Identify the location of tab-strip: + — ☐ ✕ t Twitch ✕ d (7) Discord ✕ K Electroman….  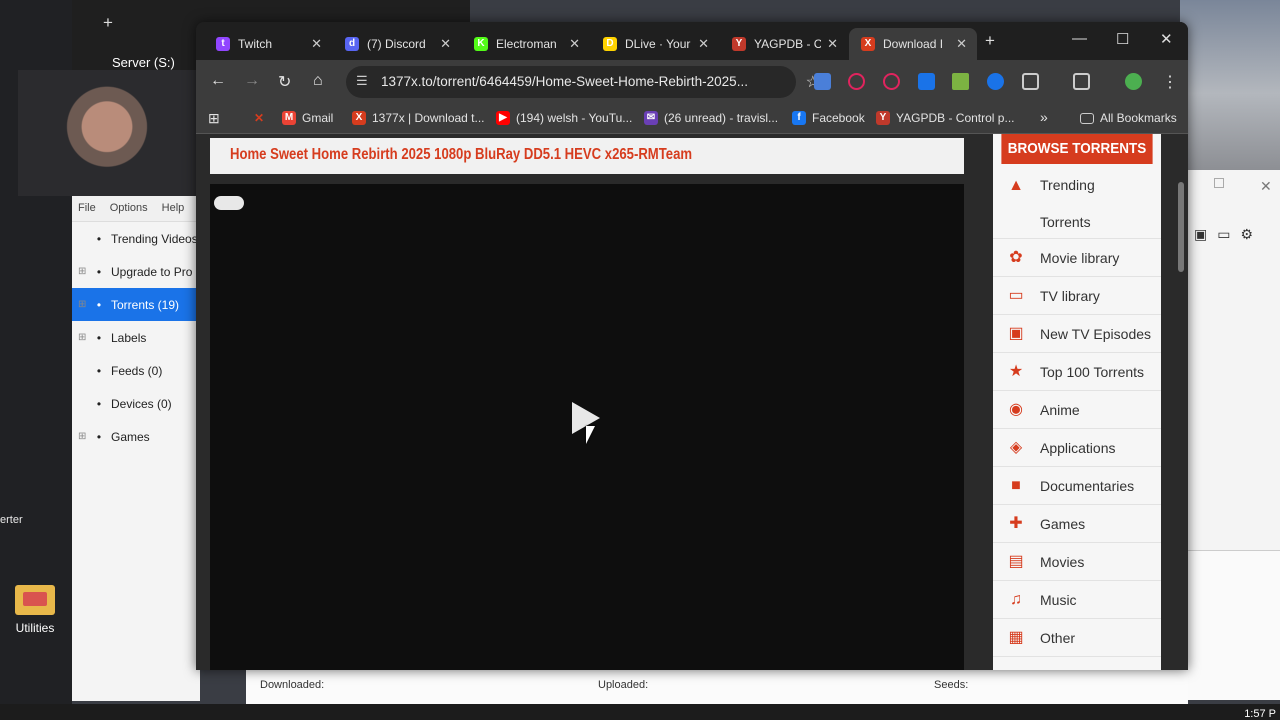
(692, 41).